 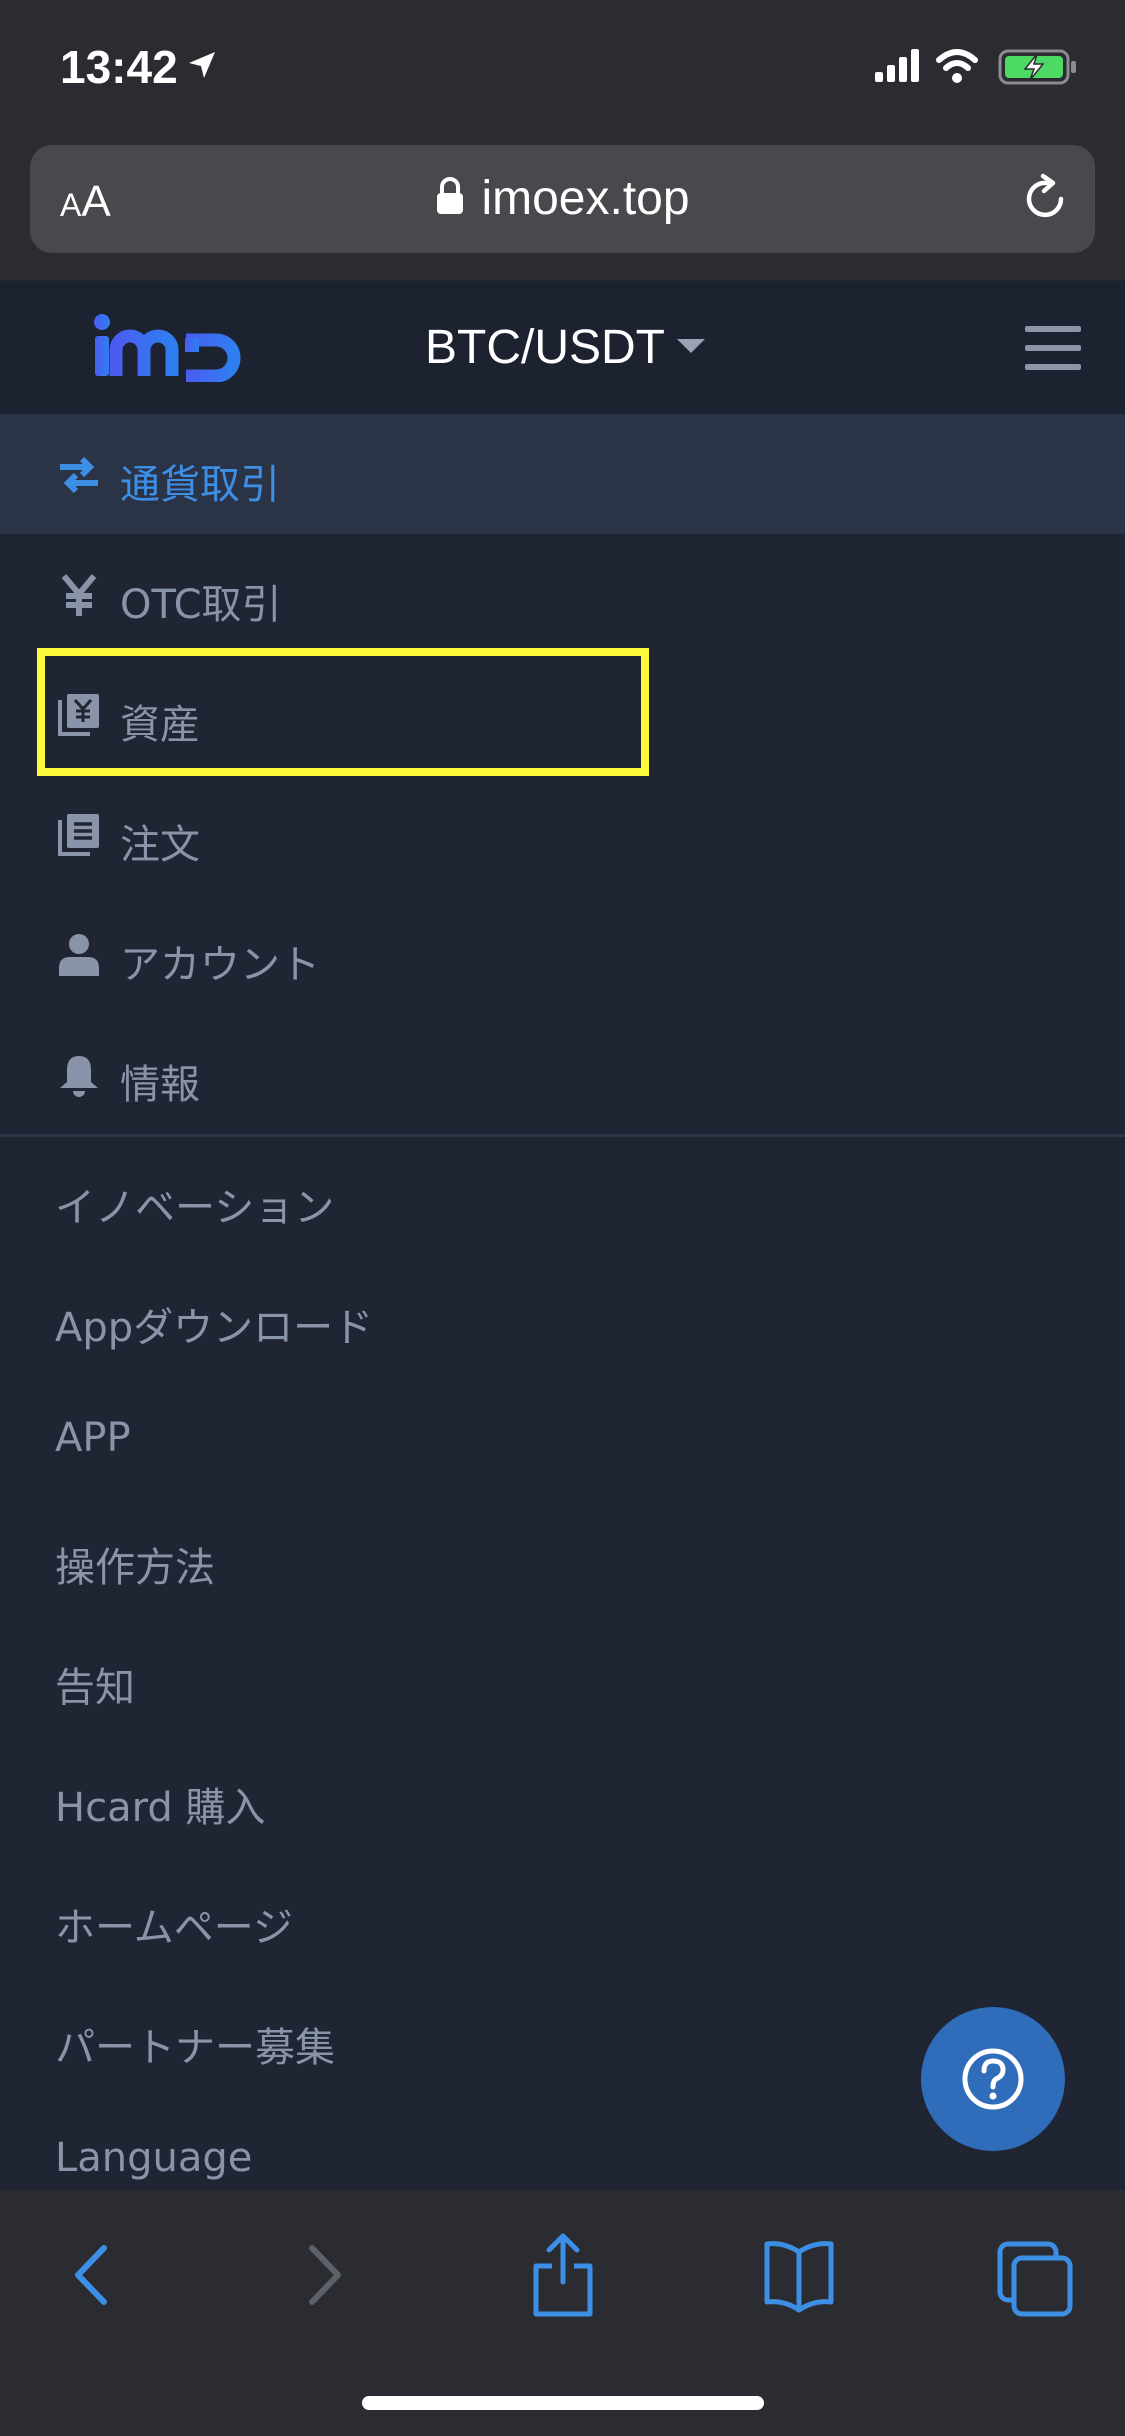 I want to click on menu-item-account: アカウント, so click(x=562, y=954).